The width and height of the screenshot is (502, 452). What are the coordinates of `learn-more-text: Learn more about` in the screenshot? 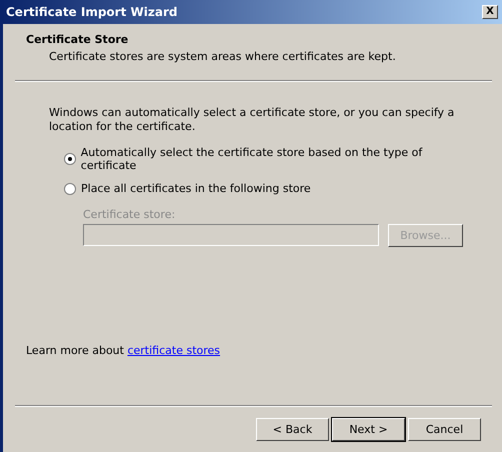 It's located at (75, 350).